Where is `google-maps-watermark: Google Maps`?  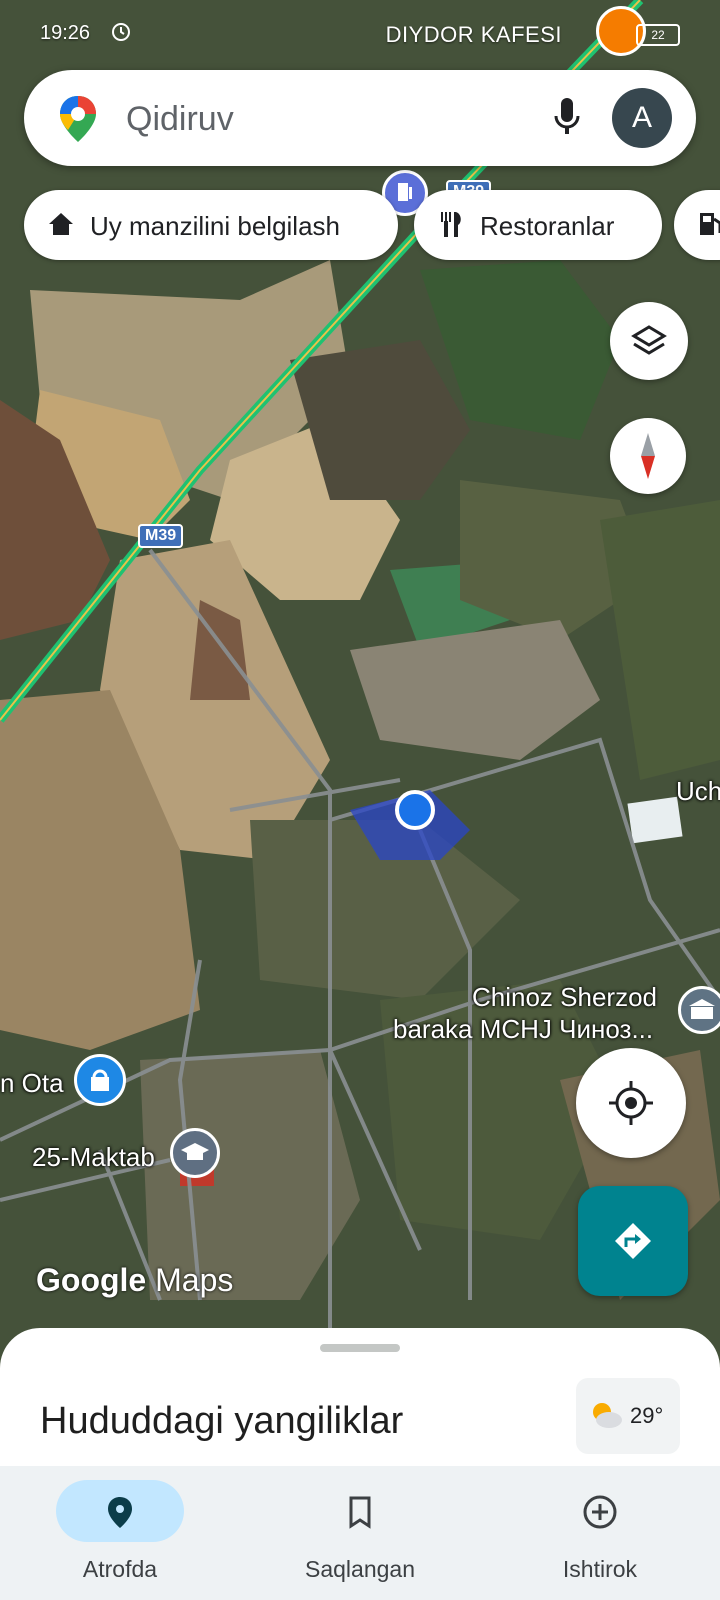
google-maps-watermark: Google Maps is located at coordinates (134, 1280).